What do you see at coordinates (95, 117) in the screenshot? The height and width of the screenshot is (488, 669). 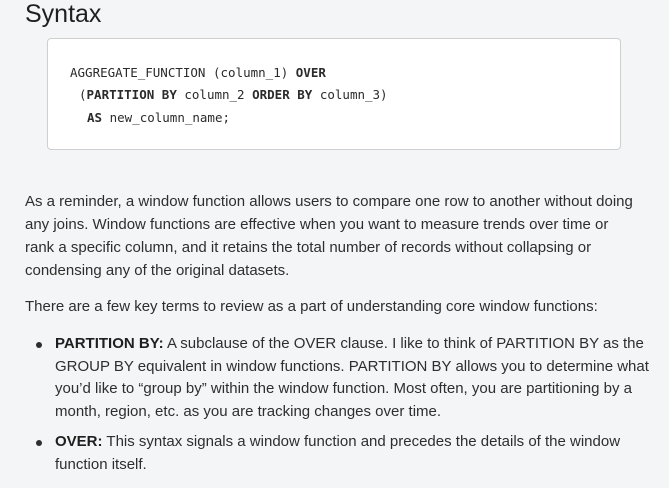 I see `code-keyword-as: AS` at bounding box center [95, 117].